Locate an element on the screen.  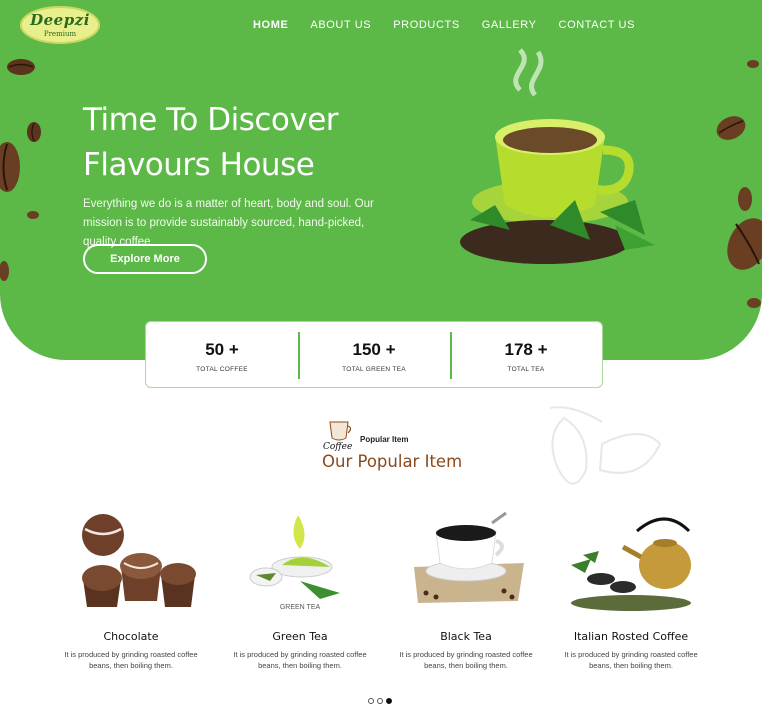
stat-label: TOTAL TEA is located at coordinates (526, 369).